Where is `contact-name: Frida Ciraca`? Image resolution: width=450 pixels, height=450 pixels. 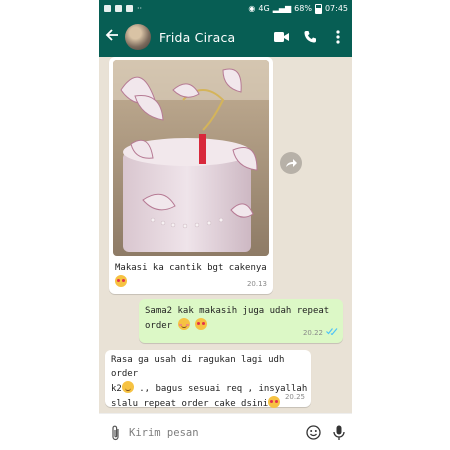 contact-name: Frida Ciraca is located at coordinates (213, 37).